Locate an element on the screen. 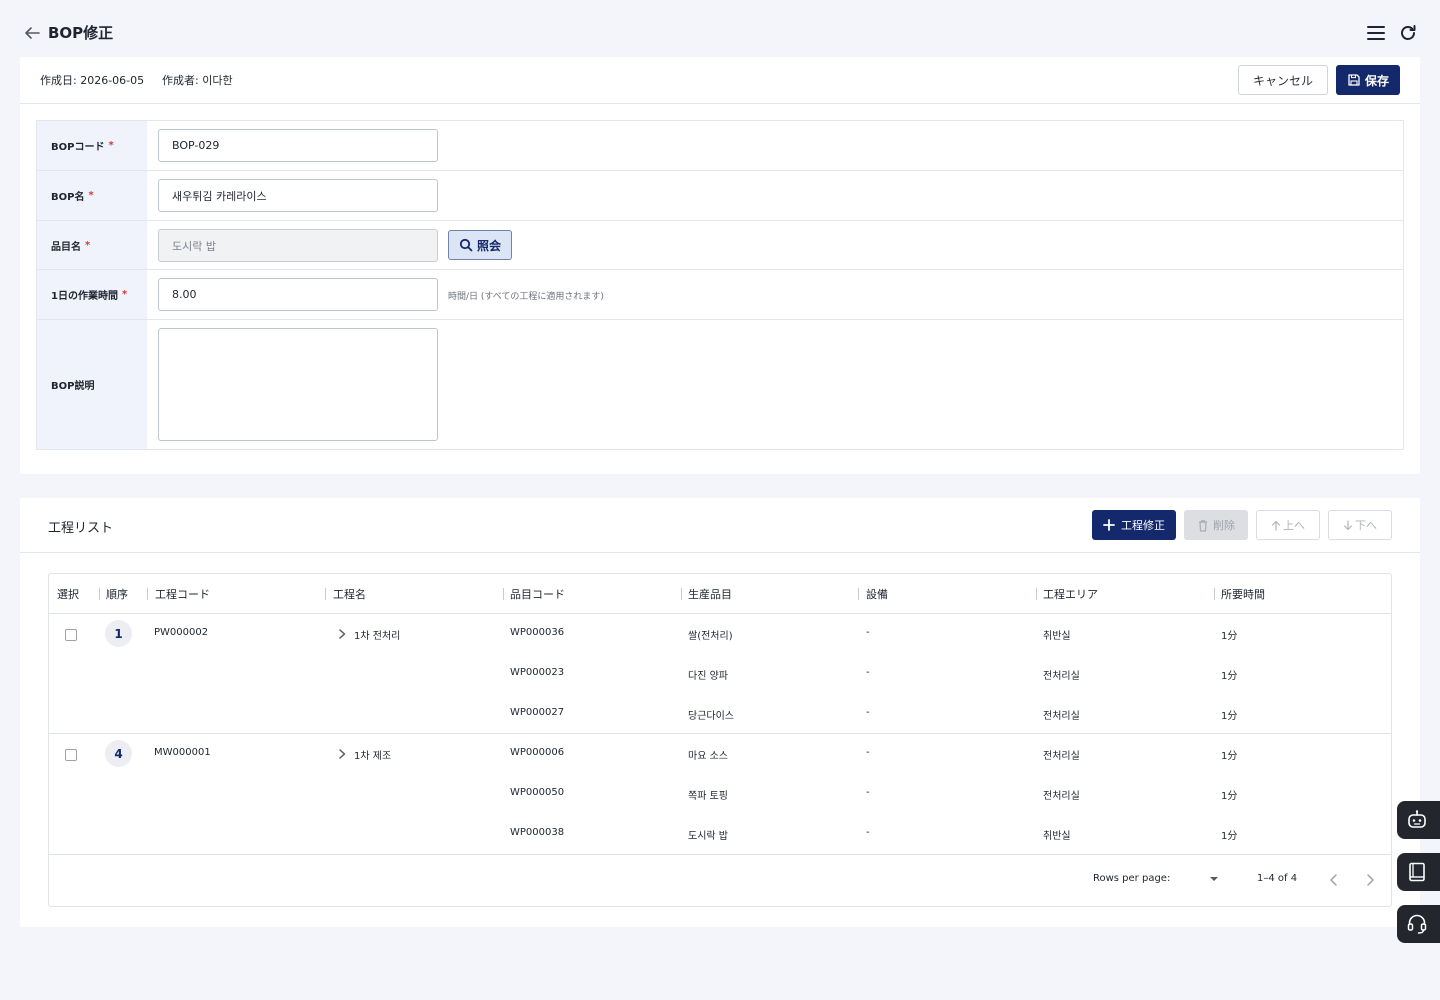  support-button is located at coordinates (1418, 924).